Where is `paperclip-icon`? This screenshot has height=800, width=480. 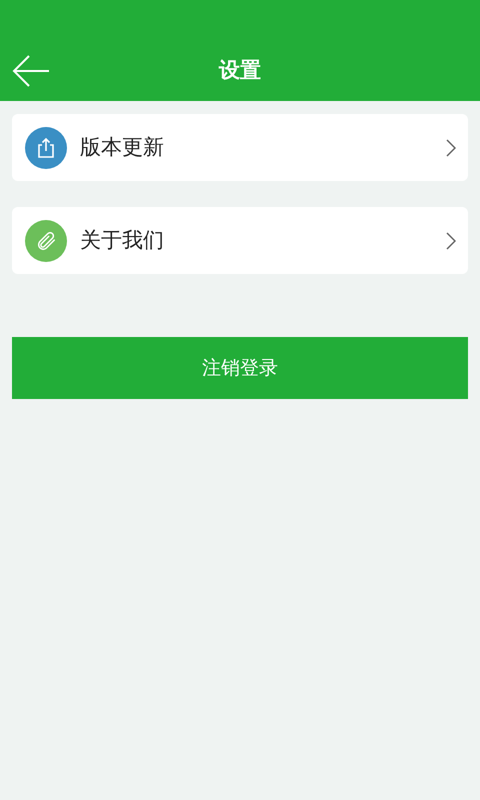 paperclip-icon is located at coordinates (46, 241).